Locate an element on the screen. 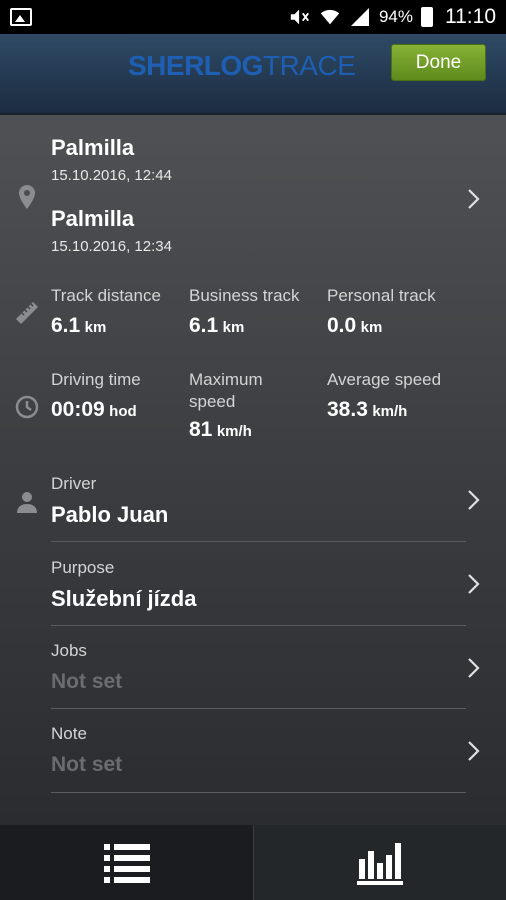  max-speed-value: 81 is located at coordinates (201, 429).